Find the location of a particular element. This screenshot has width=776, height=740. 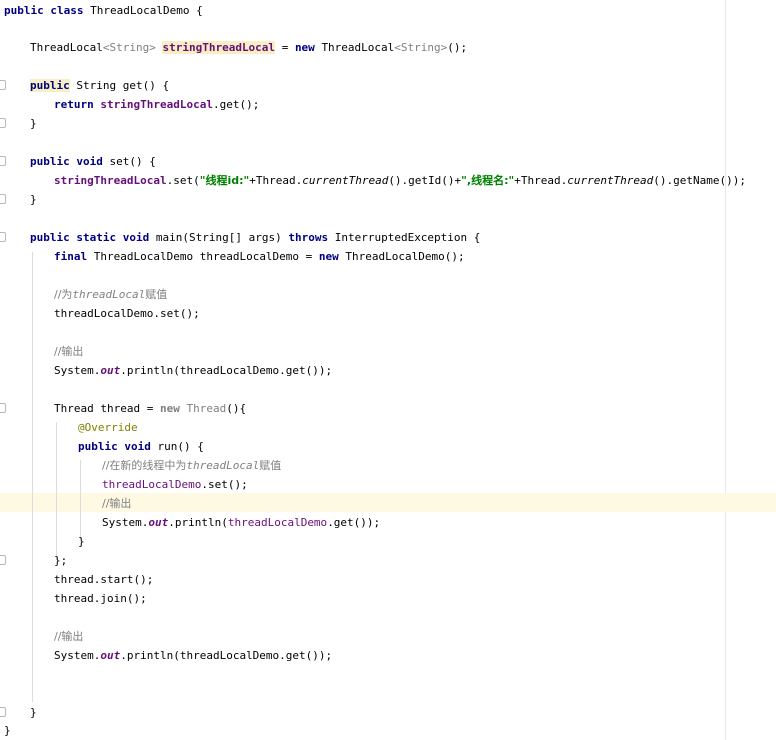

string-literal: ",线程名:" is located at coordinates (488, 180).